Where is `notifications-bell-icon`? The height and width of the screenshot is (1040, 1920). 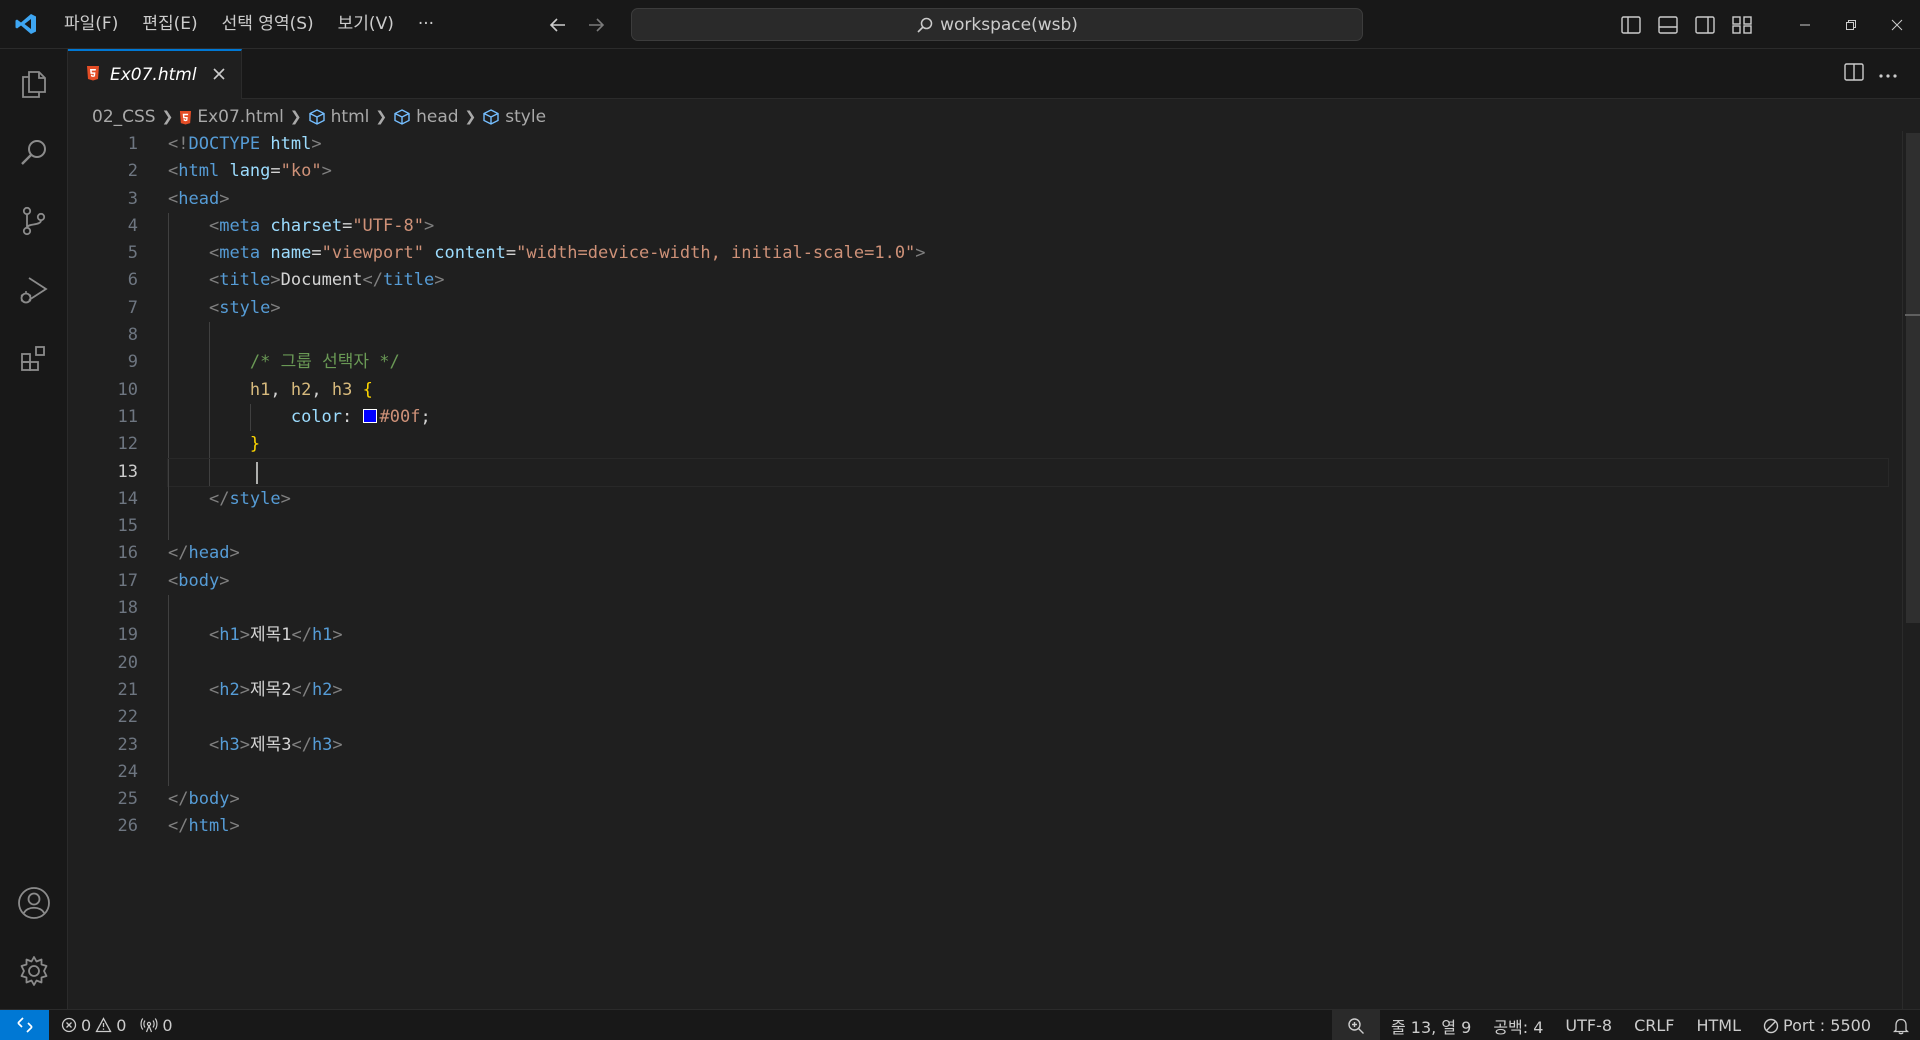
notifications-bell-icon is located at coordinates (1901, 1025).